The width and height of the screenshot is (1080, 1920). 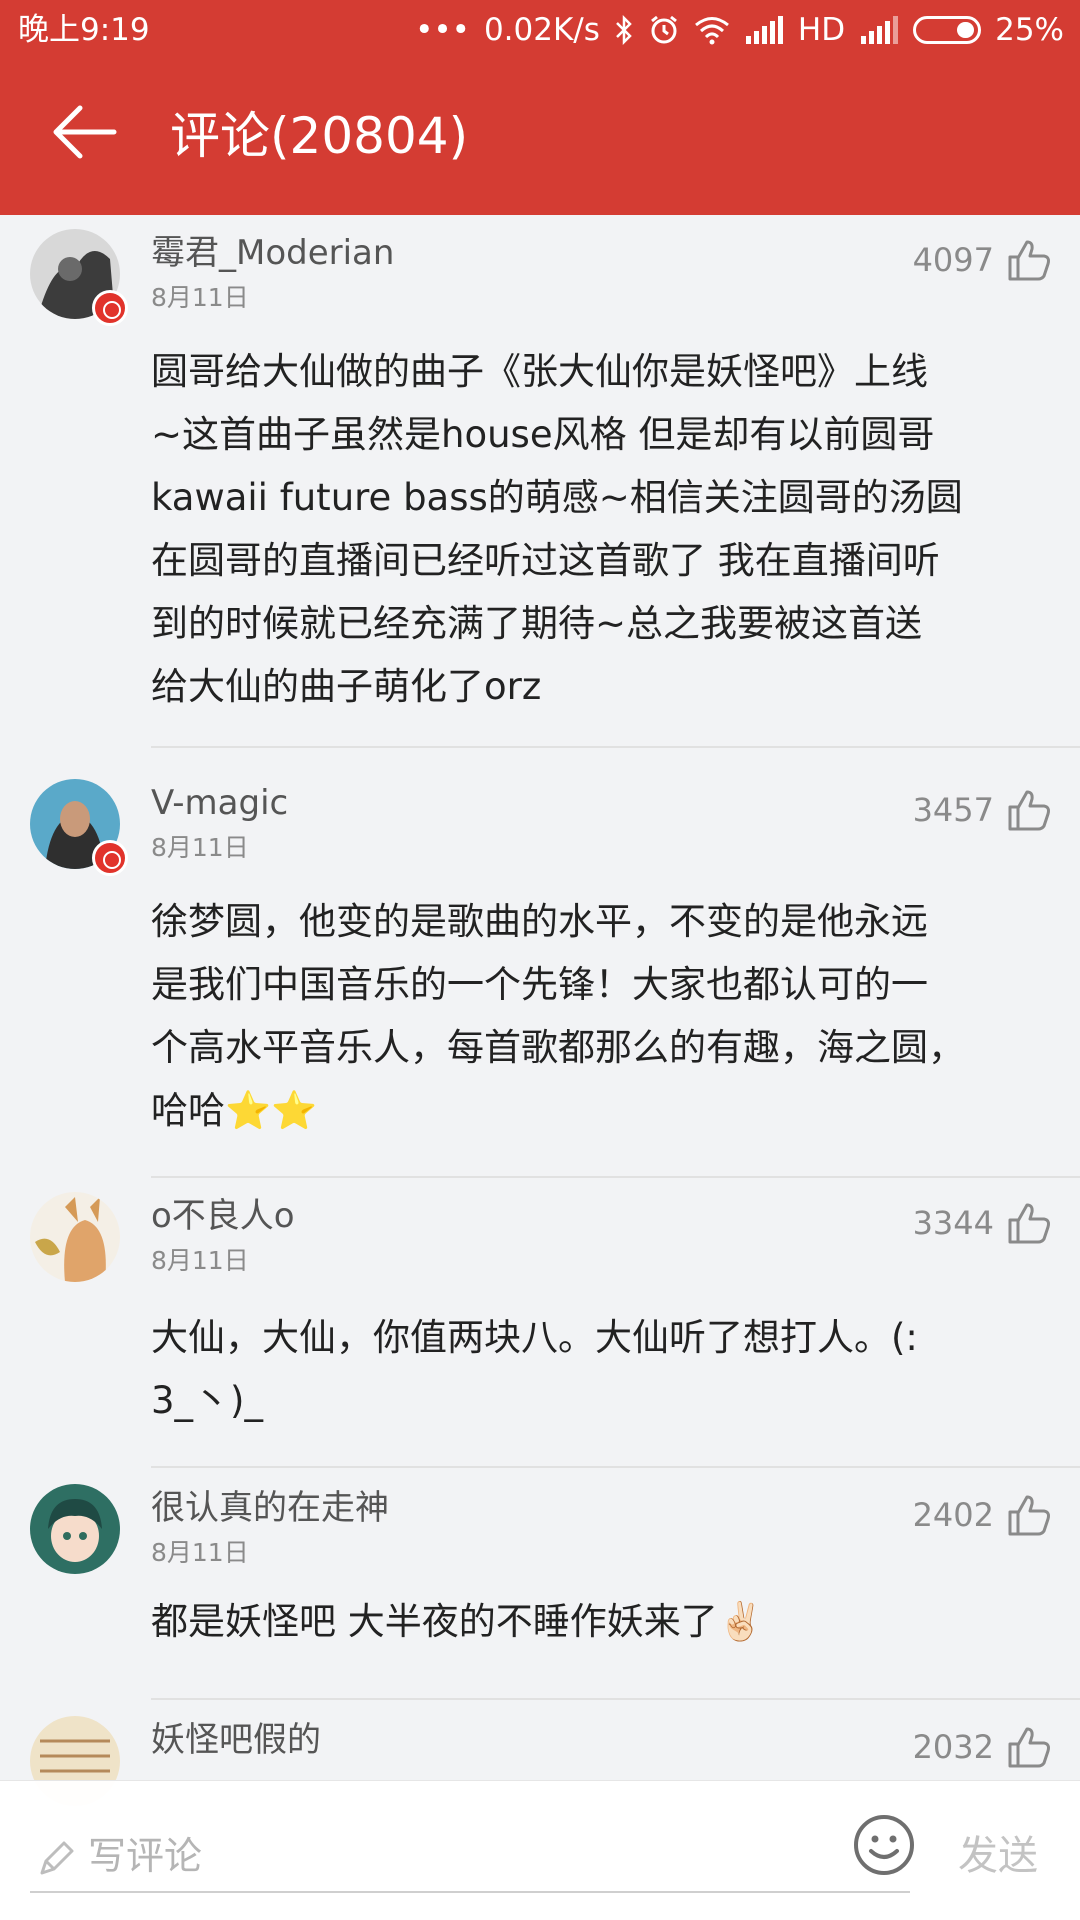 I want to click on app-header: 晚上9:19 ••• 0.02K/s HD 25% 评论(20804), so click(x=540, y=107).